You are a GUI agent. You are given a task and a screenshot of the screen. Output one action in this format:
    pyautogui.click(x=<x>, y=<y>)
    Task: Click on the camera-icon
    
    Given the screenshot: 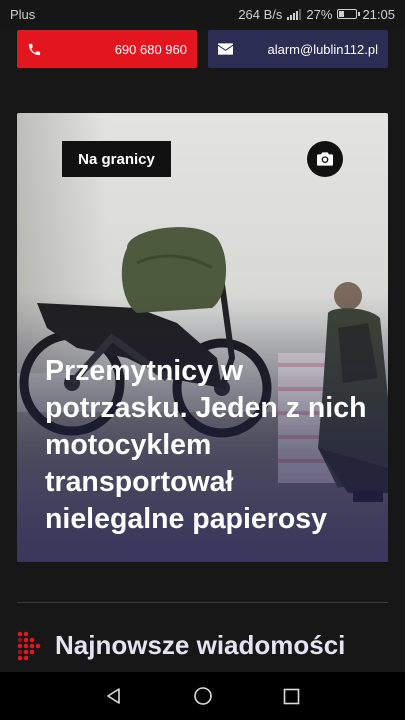 What is the action you would take?
    pyautogui.click(x=325, y=159)
    